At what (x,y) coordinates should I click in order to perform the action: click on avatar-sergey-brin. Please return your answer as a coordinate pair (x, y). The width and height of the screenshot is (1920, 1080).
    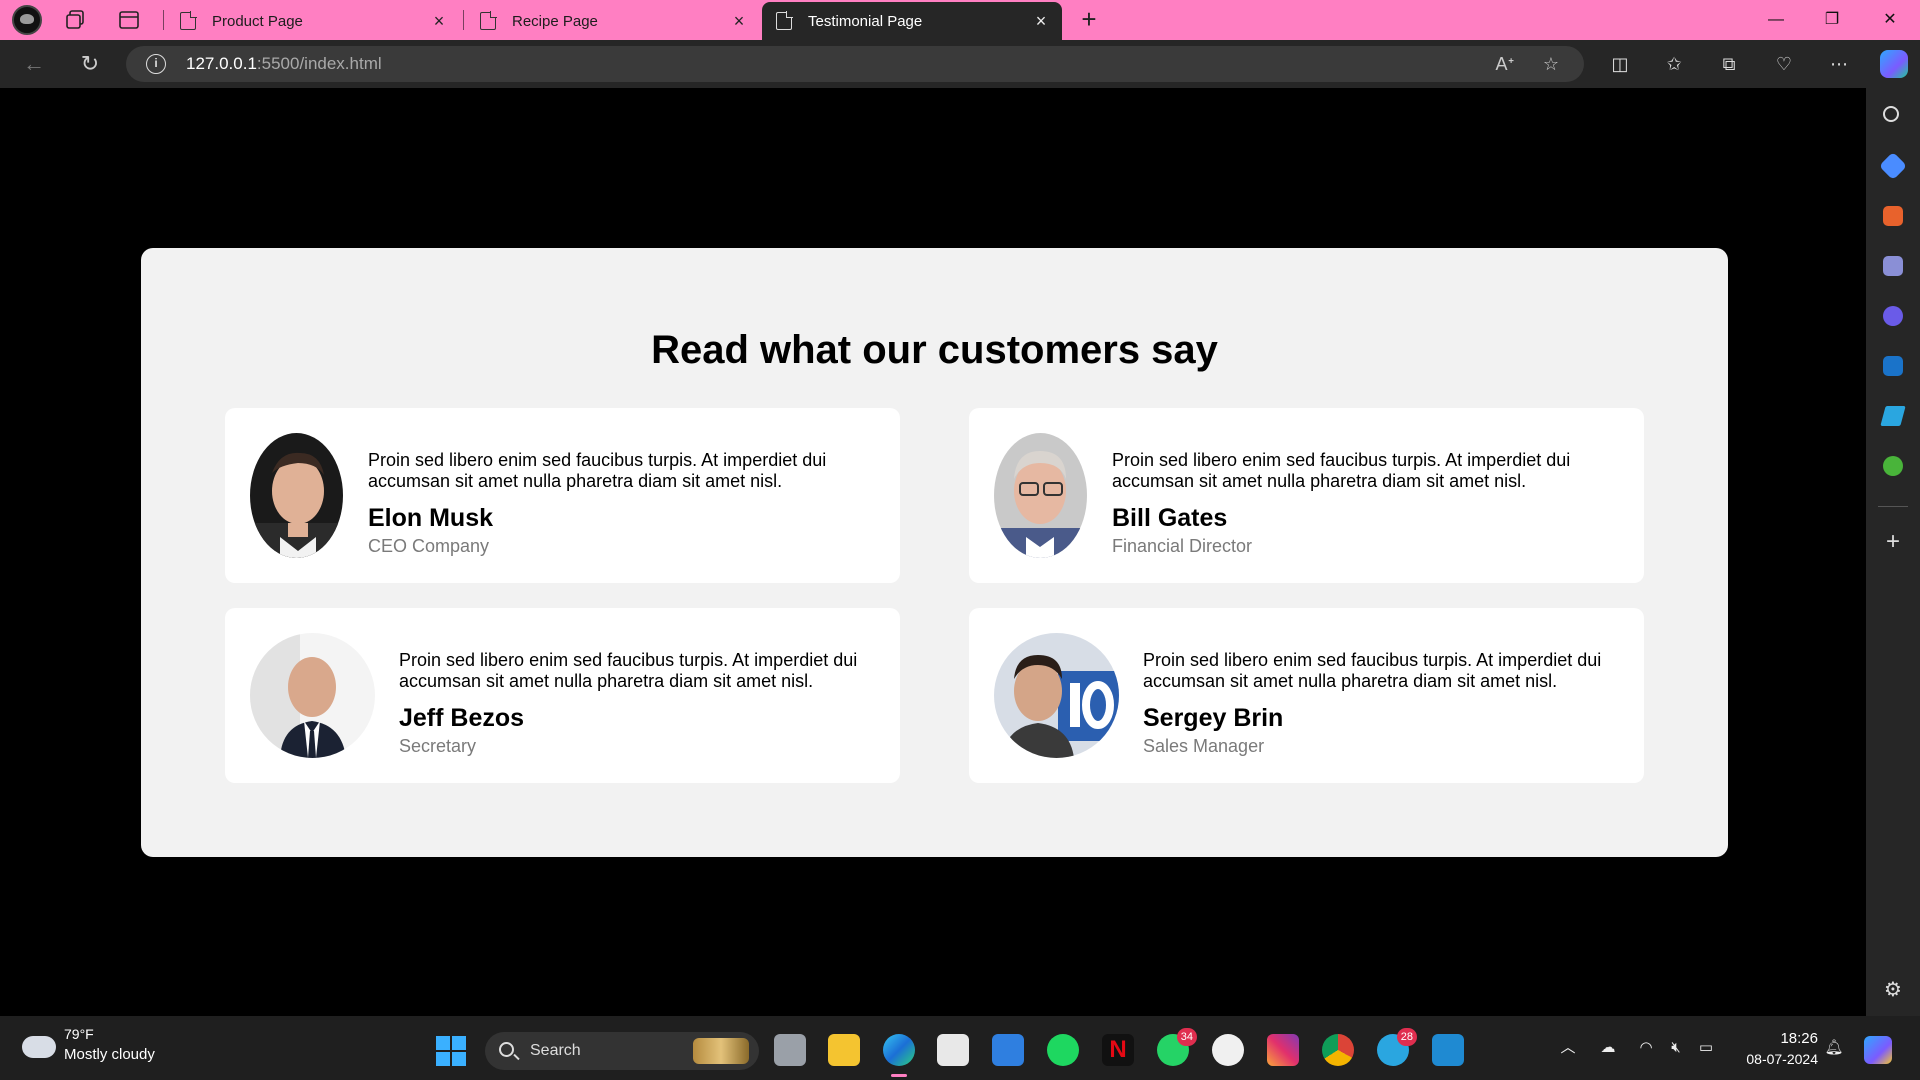
    Looking at the image, I should click on (1056, 695).